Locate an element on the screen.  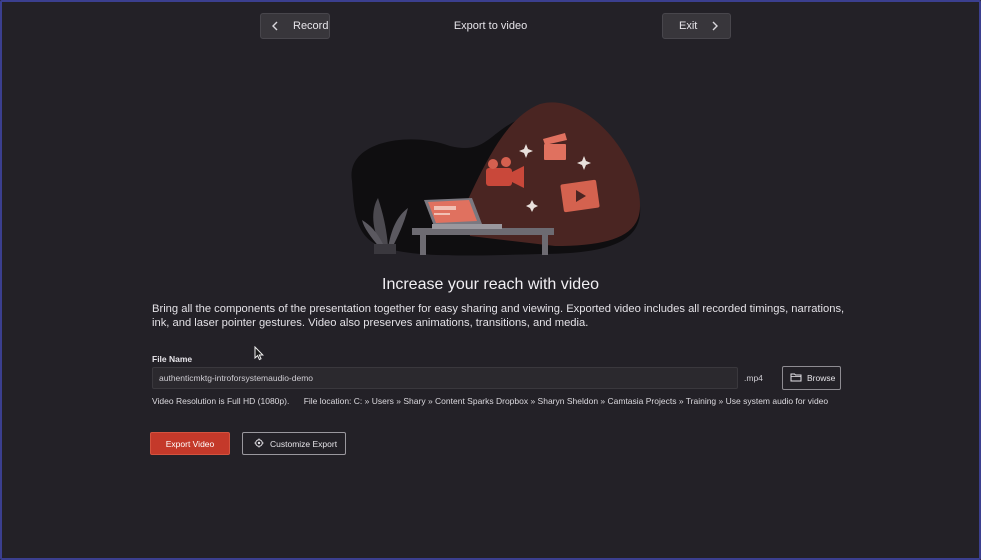
browse-button: Browse is located at coordinates (811, 378).